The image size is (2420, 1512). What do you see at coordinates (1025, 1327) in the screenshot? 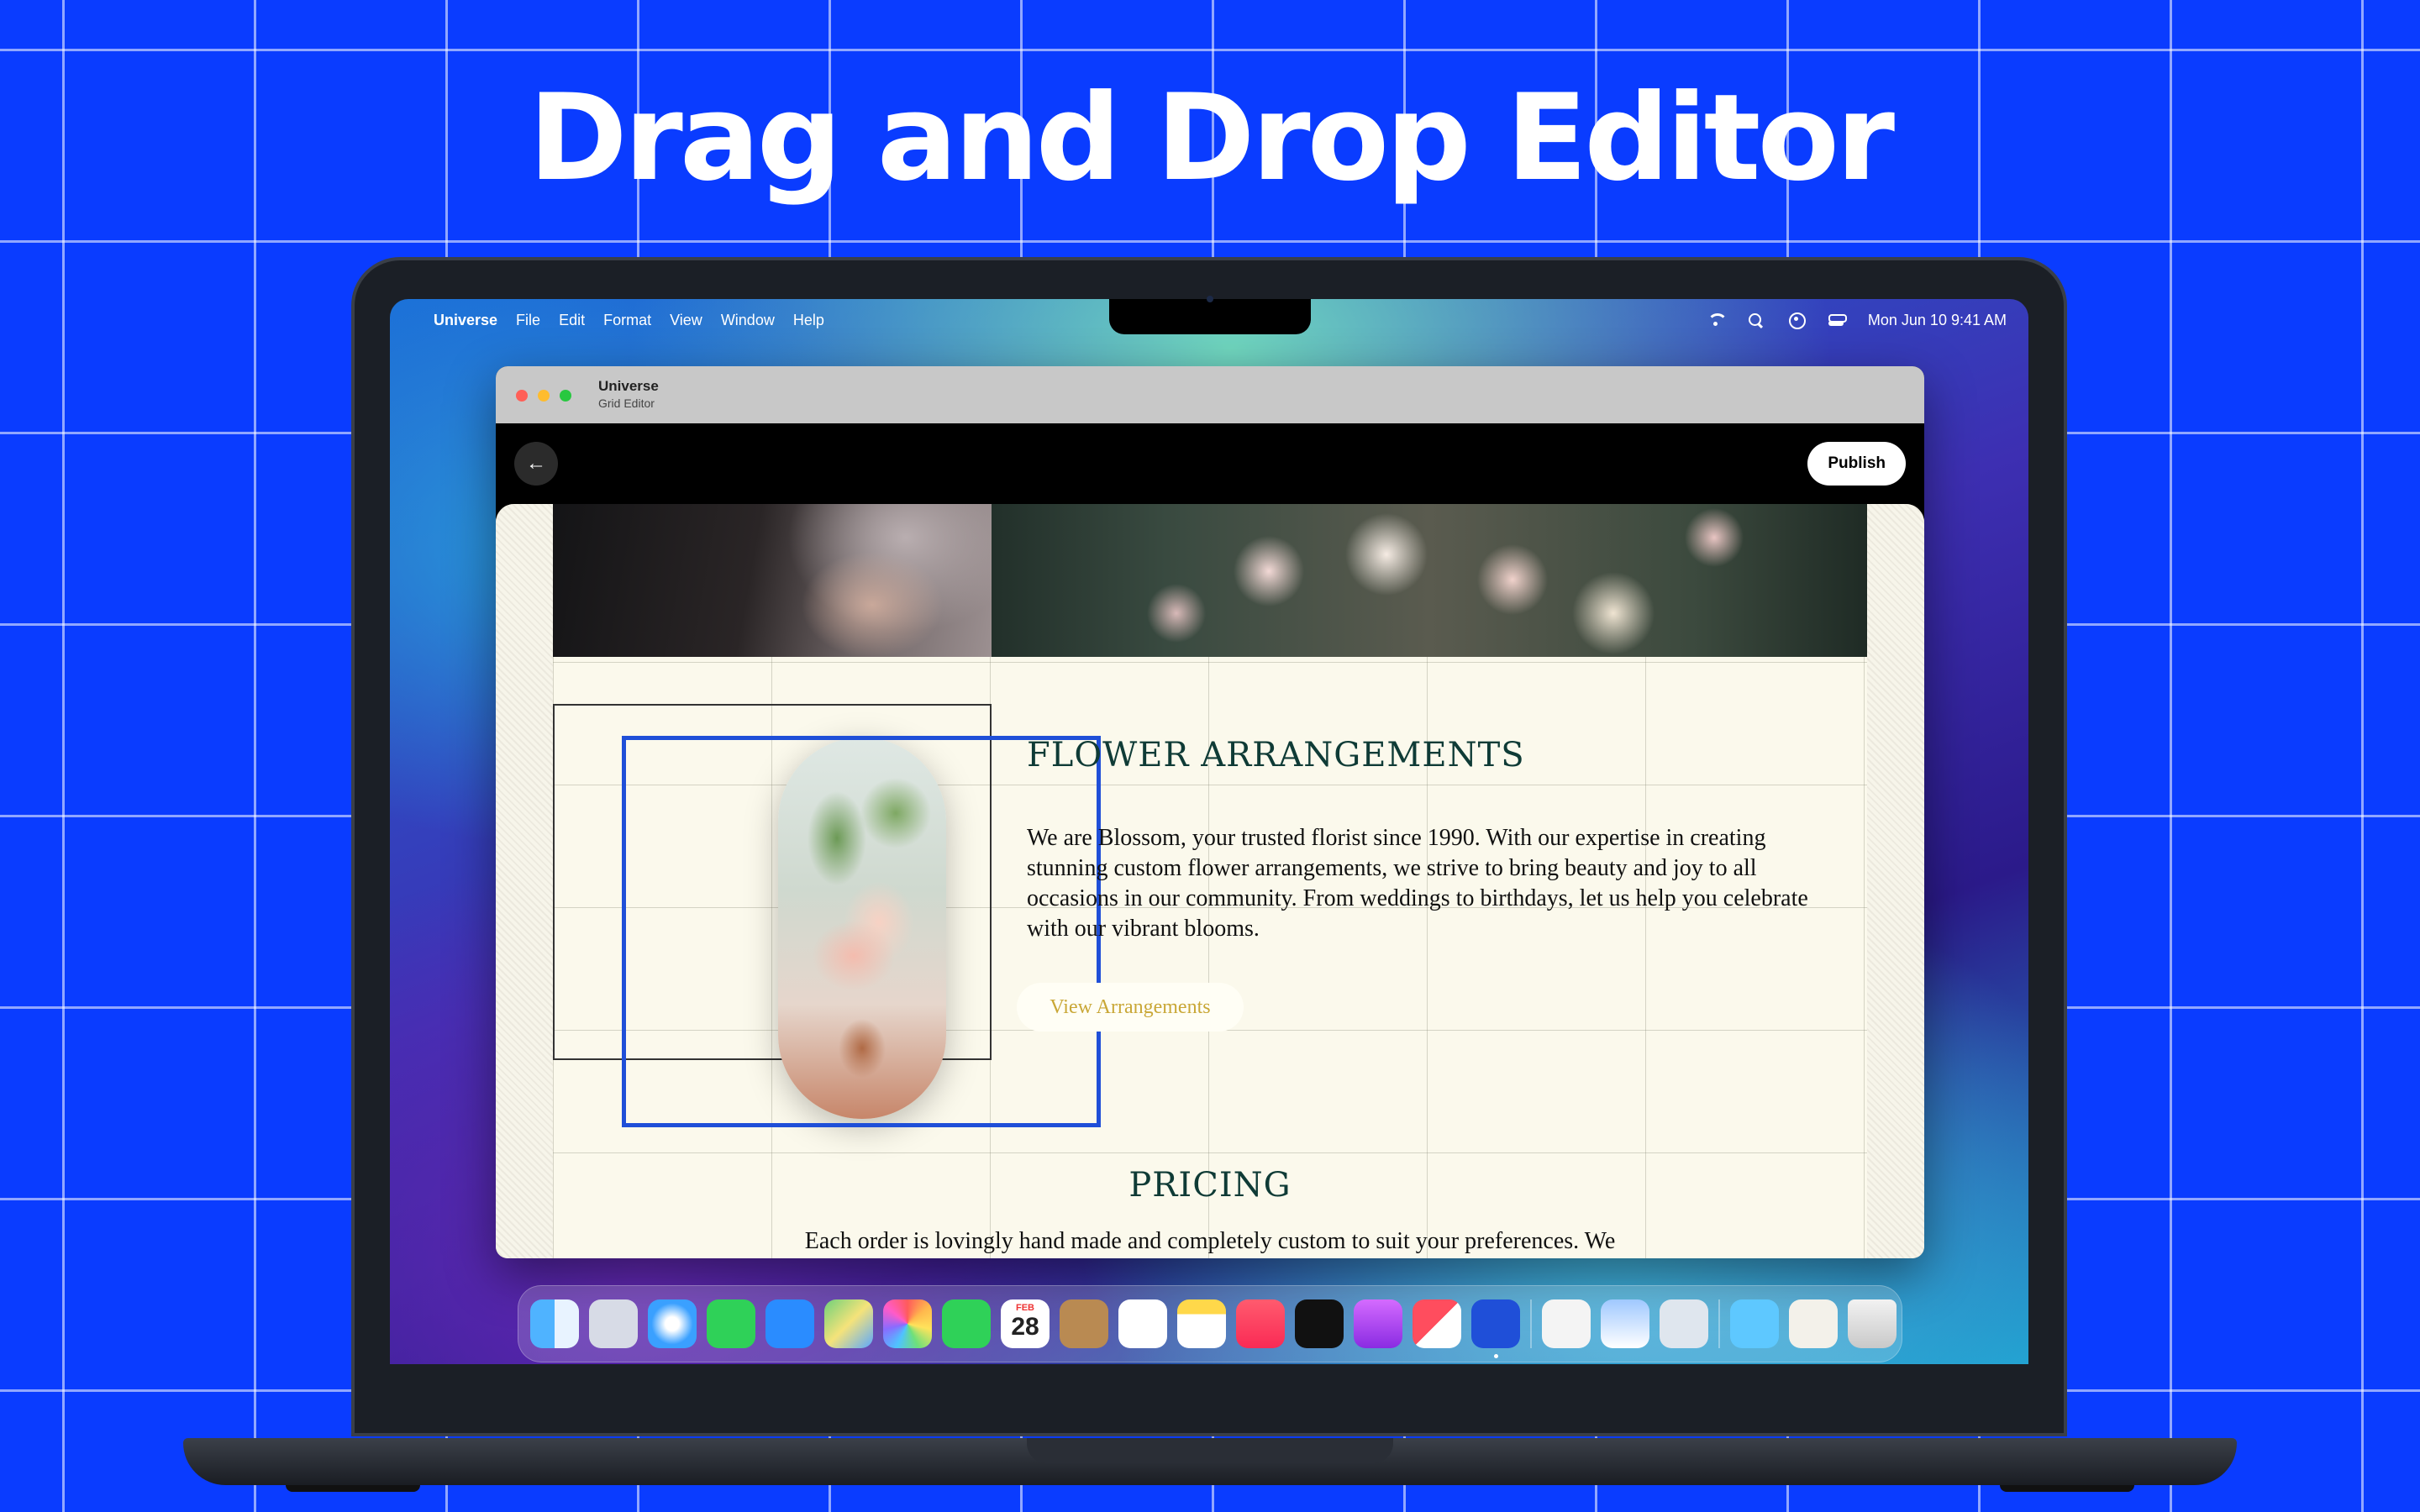
I see `calendar-day: 28` at bounding box center [1025, 1327].